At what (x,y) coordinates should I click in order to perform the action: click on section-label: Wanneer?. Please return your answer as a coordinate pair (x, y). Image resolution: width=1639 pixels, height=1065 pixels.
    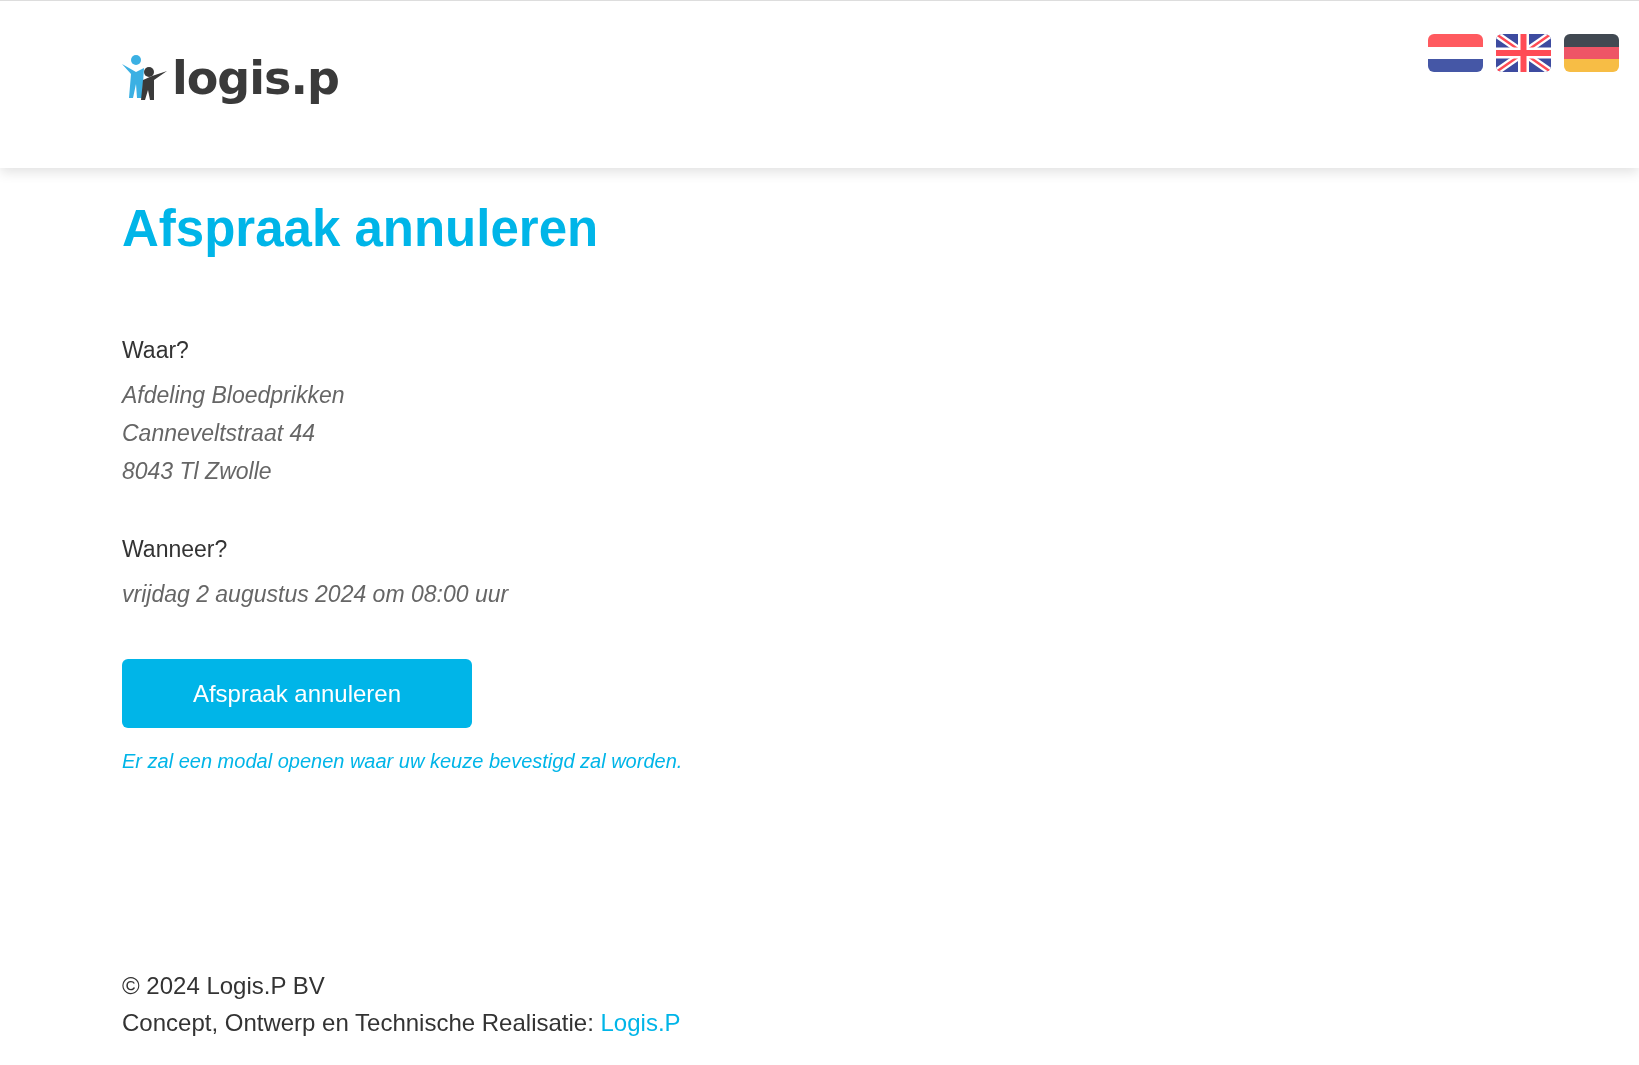
    Looking at the image, I should click on (175, 550).